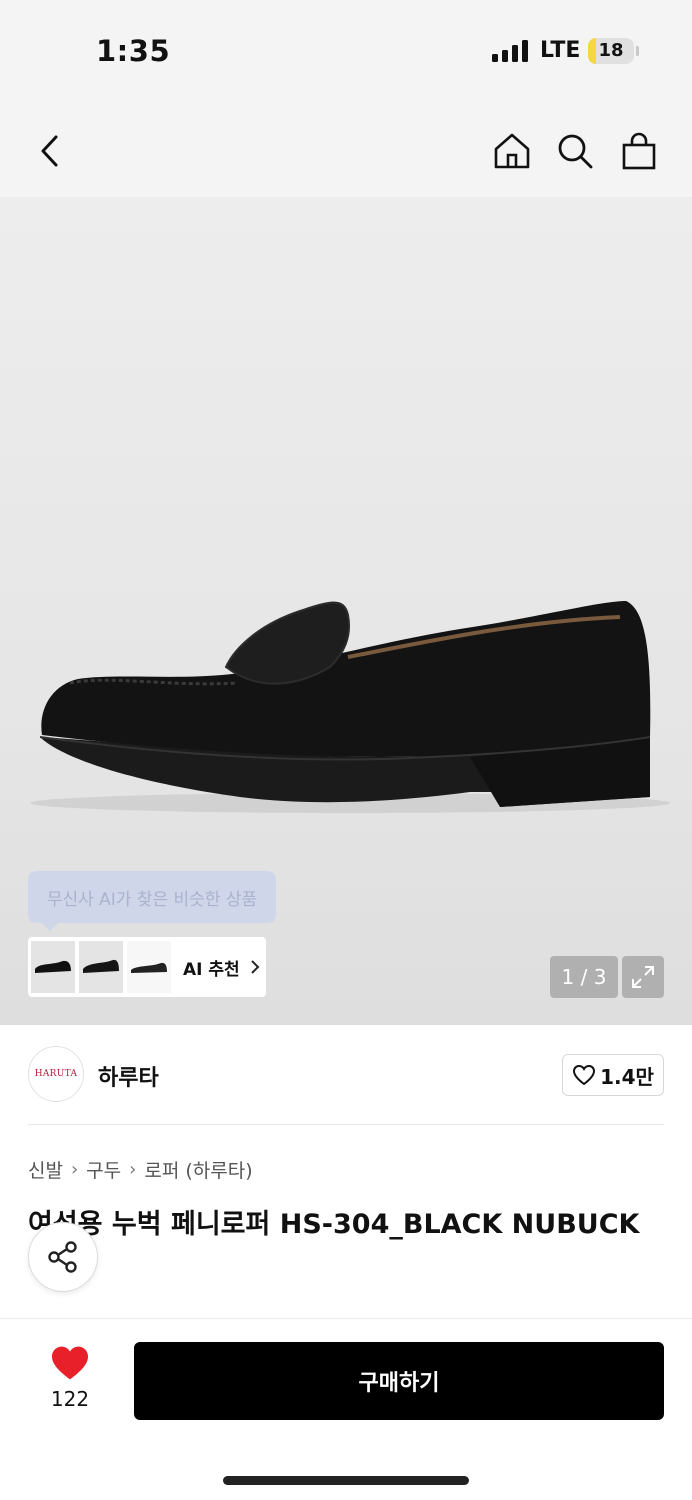  What do you see at coordinates (346, 52) in the screenshot?
I see `status-bar: 1:35 LTE 18` at bounding box center [346, 52].